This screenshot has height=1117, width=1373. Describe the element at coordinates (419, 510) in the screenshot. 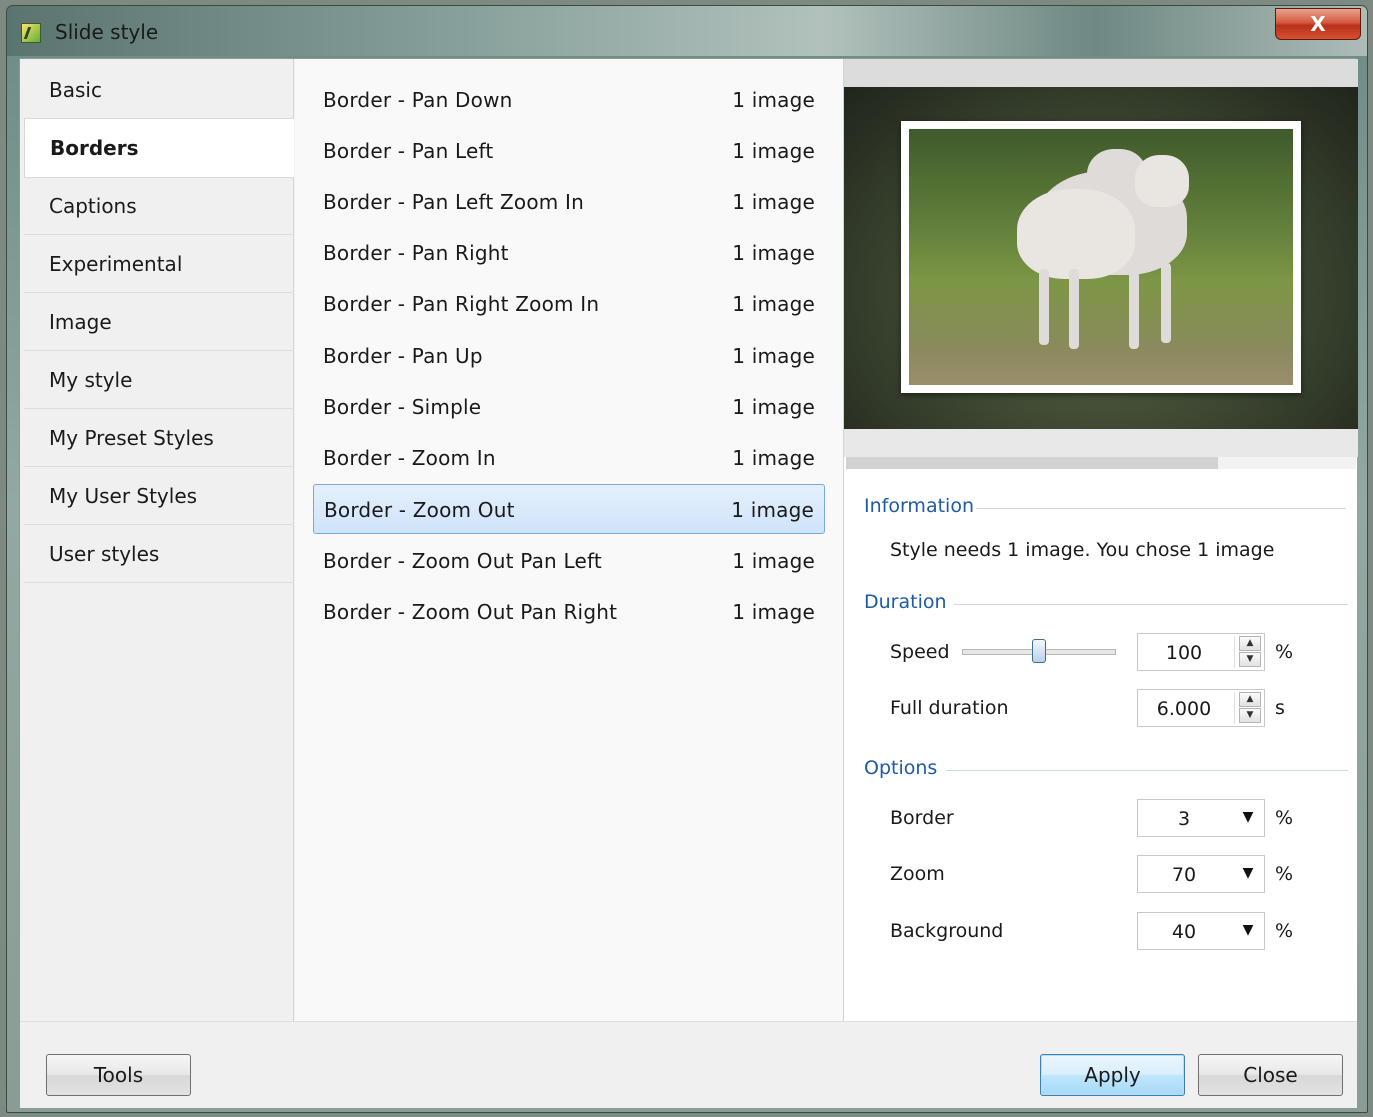

I see `style-name: Border - Zoom Out` at that location.